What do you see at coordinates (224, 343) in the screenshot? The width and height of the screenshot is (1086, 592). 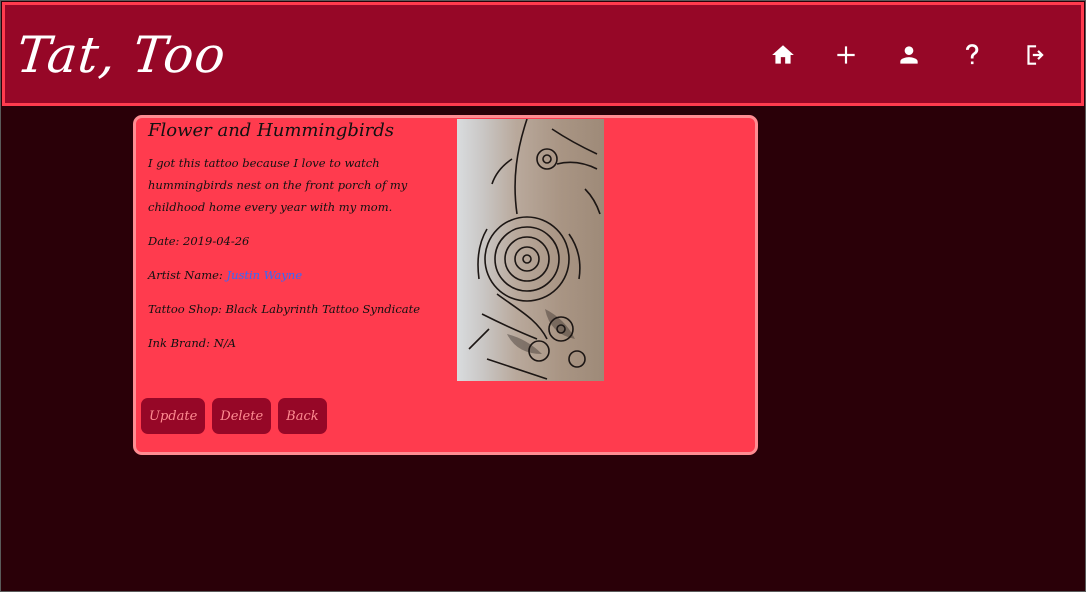 I see `ink-value: N/A` at bounding box center [224, 343].